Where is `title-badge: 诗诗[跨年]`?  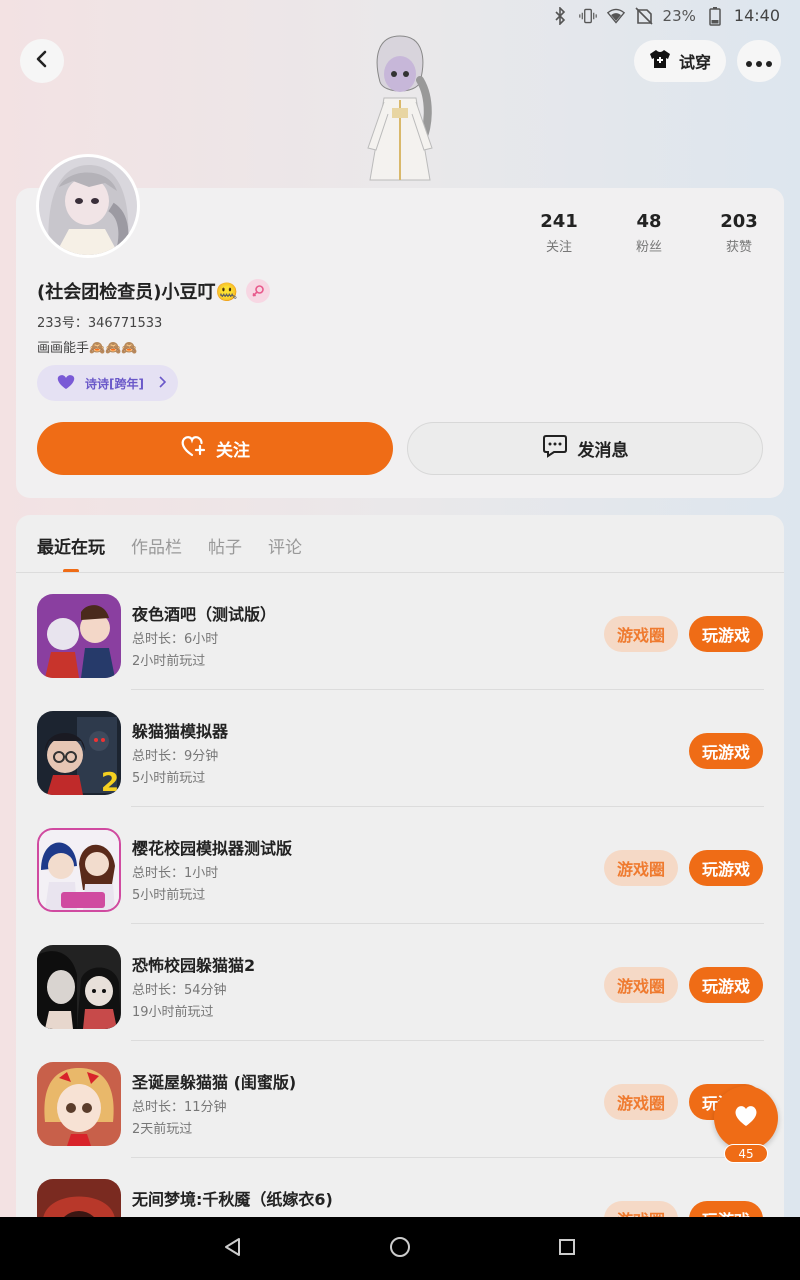 title-badge: 诗诗[跨年] is located at coordinates (107, 383).